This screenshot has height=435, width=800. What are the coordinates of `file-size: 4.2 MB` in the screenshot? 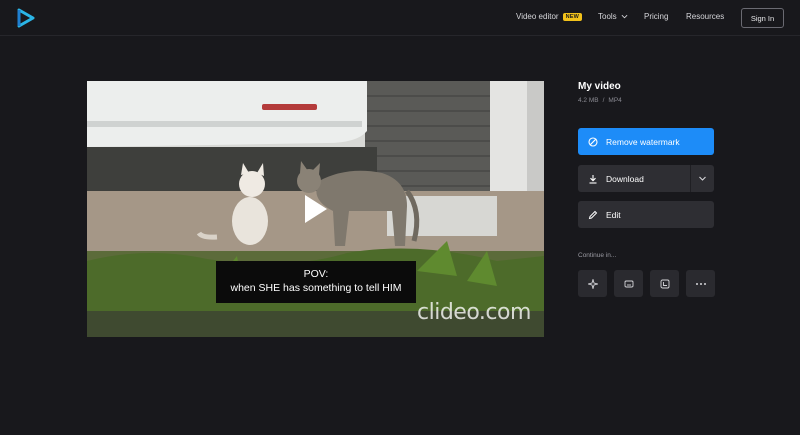 It's located at (588, 100).